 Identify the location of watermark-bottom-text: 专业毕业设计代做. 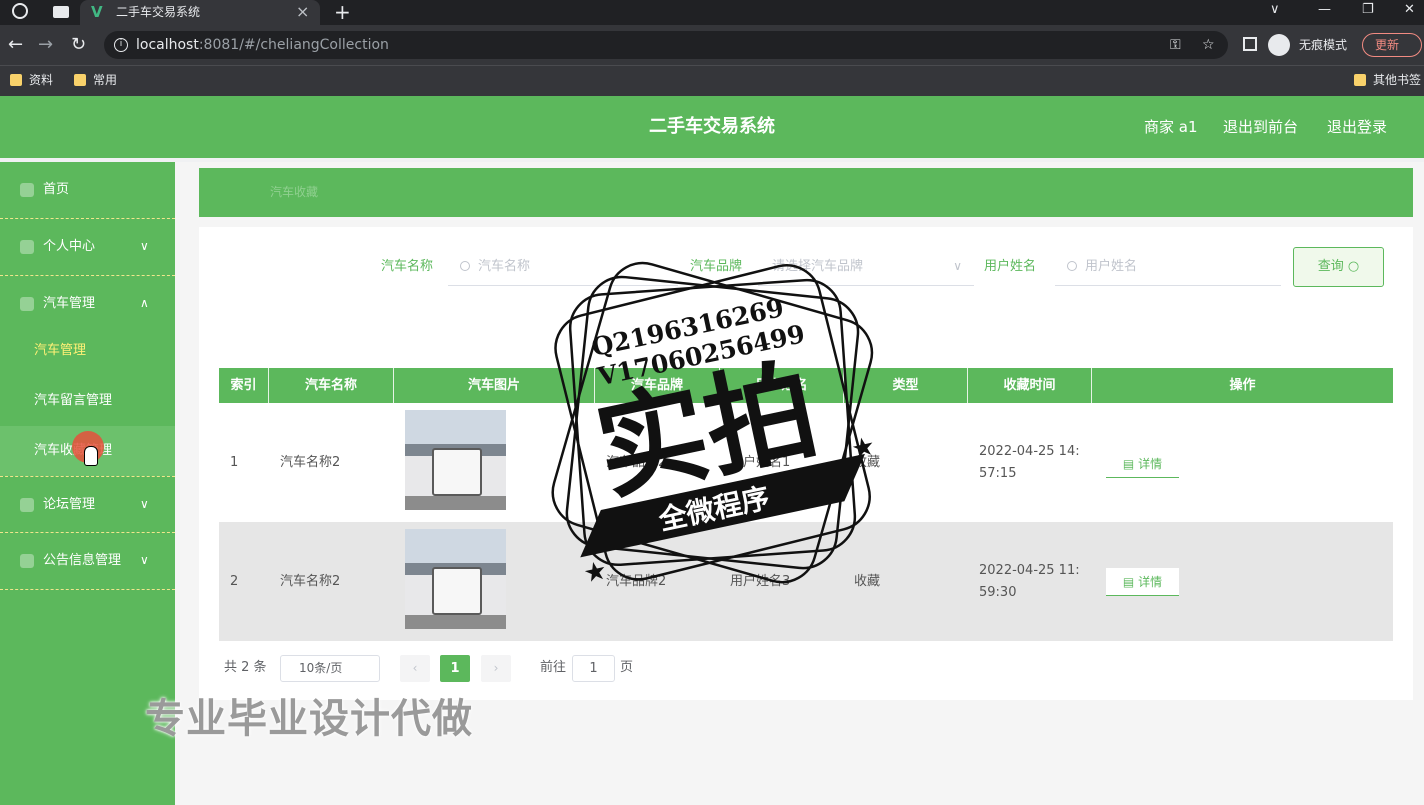
(309, 719).